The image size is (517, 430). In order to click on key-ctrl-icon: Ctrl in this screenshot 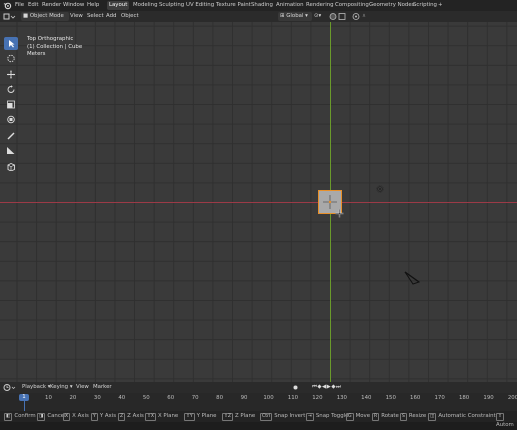, I will do `click(266, 417)`.